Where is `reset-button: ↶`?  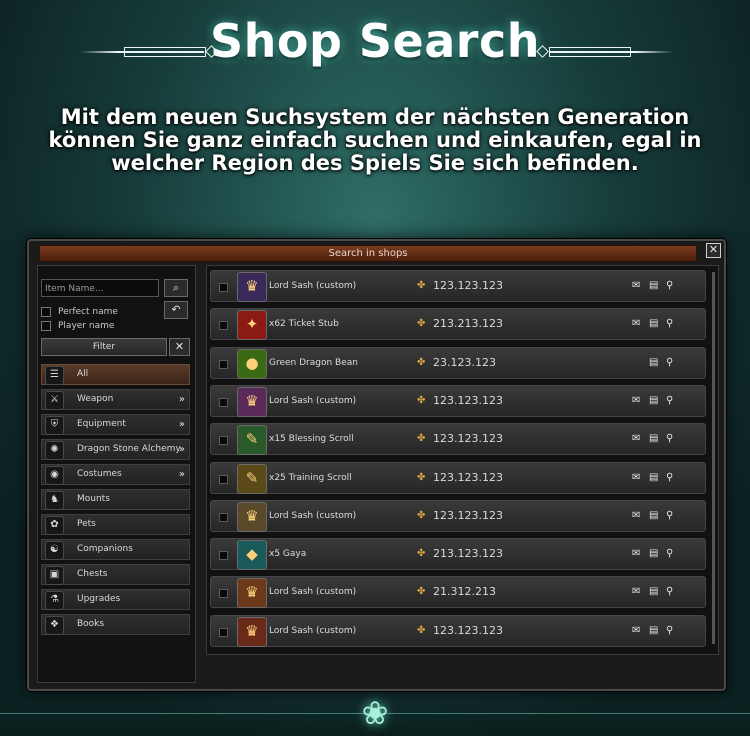 reset-button: ↶ is located at coordinates (176, 310).